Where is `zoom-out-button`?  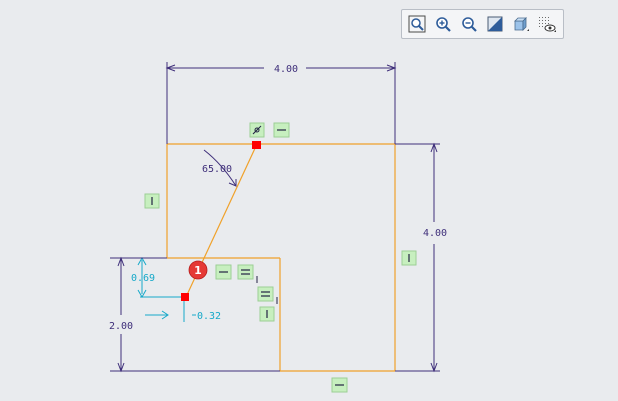 zoom-out-button is located at coordinates (469, 24).